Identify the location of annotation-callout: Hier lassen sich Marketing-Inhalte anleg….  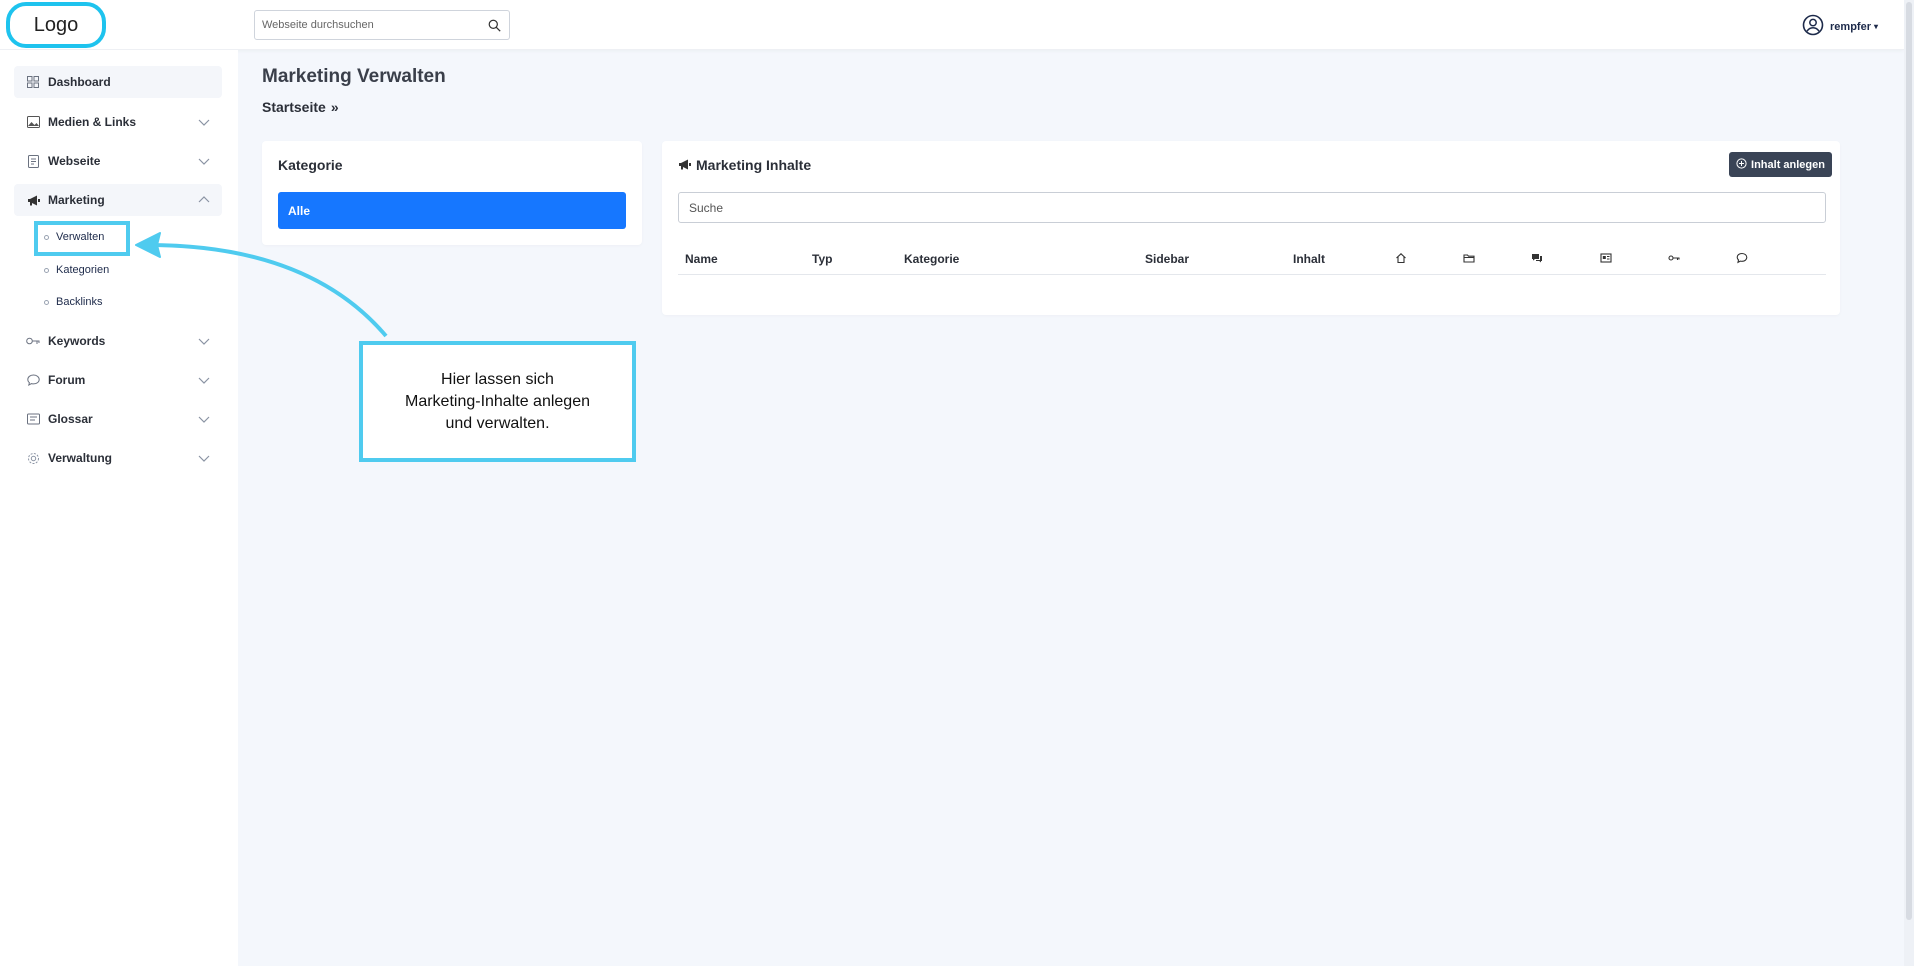
(497, 401).